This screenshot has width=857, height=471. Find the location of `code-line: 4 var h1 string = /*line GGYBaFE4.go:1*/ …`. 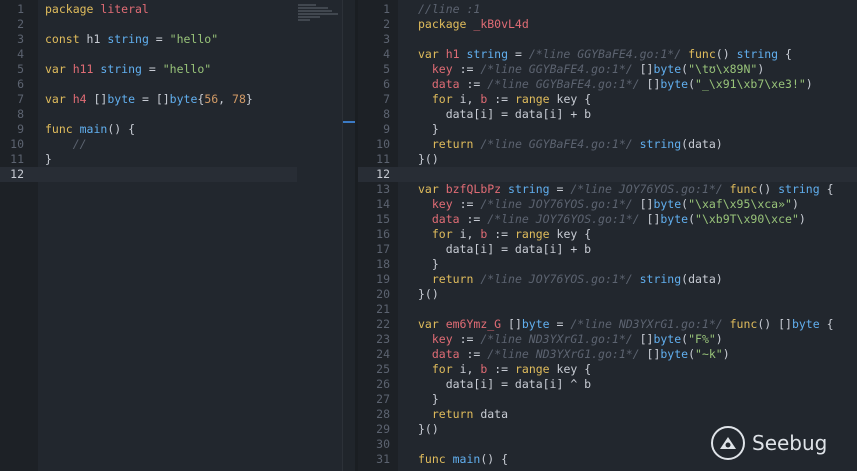

code-line: 4 var h1 string = /*line GGYBaFE4.go:1*/ … is located at coordinates (607, 54).